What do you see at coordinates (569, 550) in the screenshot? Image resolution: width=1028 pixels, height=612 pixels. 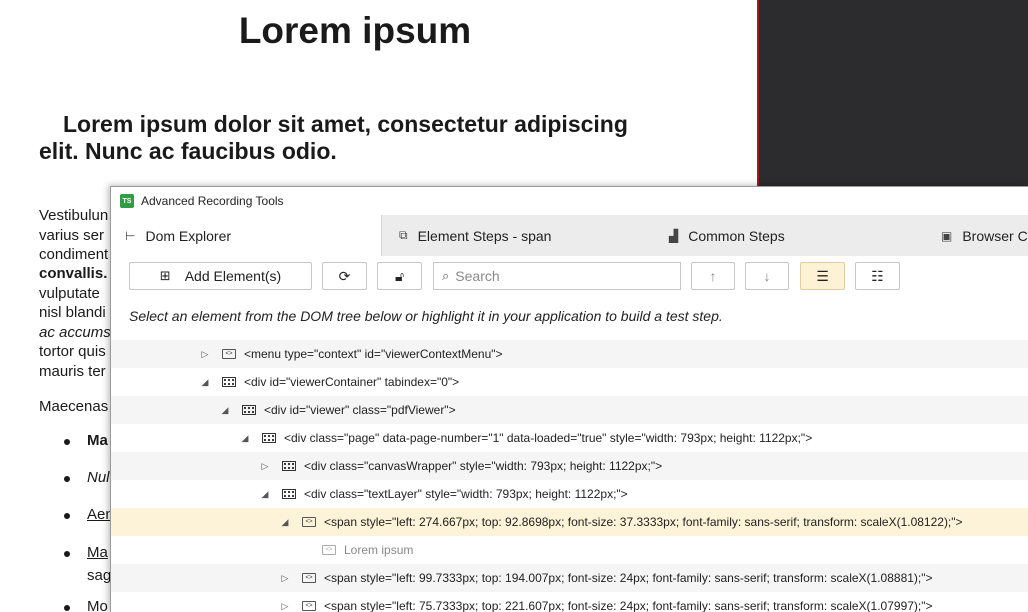 I see `tree-node-text: <> Lorem ipsum` at bounding box center [569, 550].